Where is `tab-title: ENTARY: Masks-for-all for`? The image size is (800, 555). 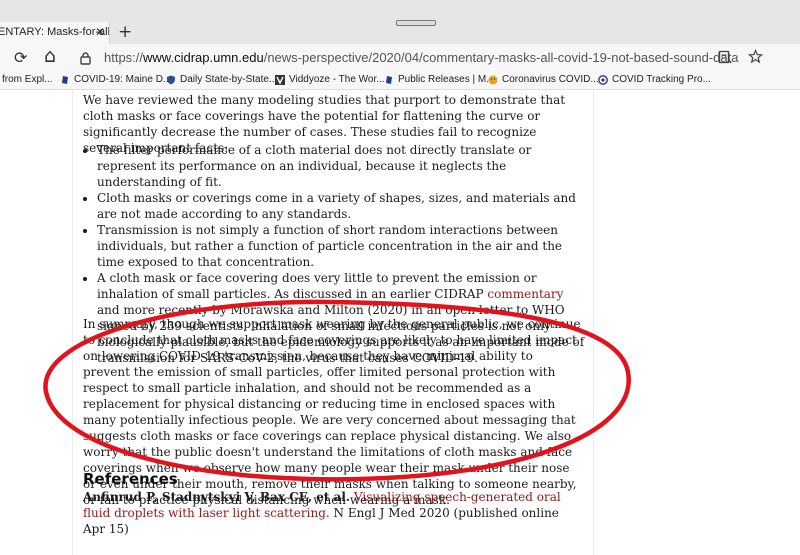
tab-title: ENTARY: Masks-for-all for is located at coordinates (55, 32).